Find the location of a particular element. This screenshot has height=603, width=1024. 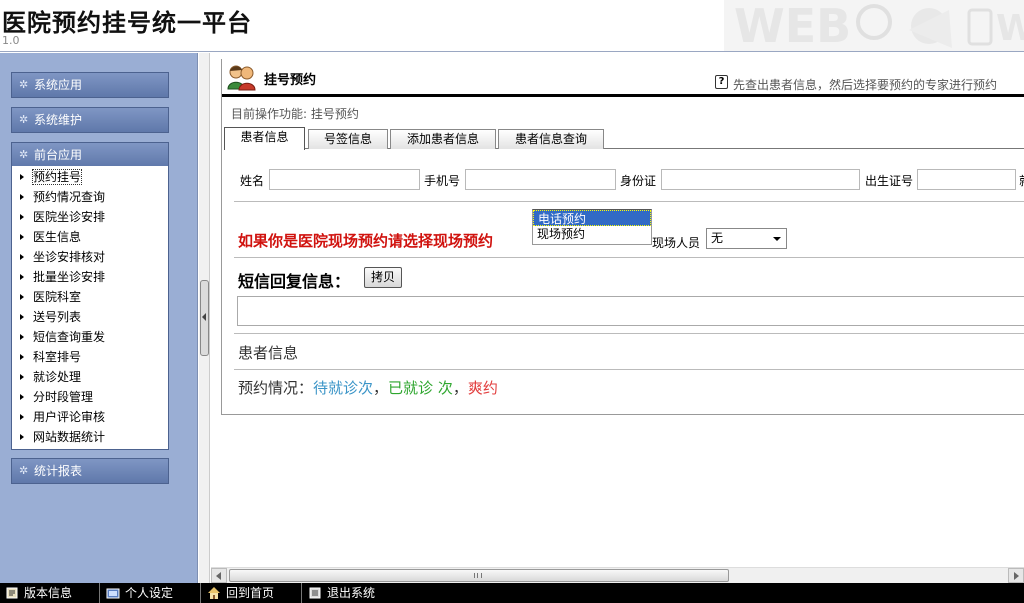

birth-cert-input is located at coordinates (966, 179).